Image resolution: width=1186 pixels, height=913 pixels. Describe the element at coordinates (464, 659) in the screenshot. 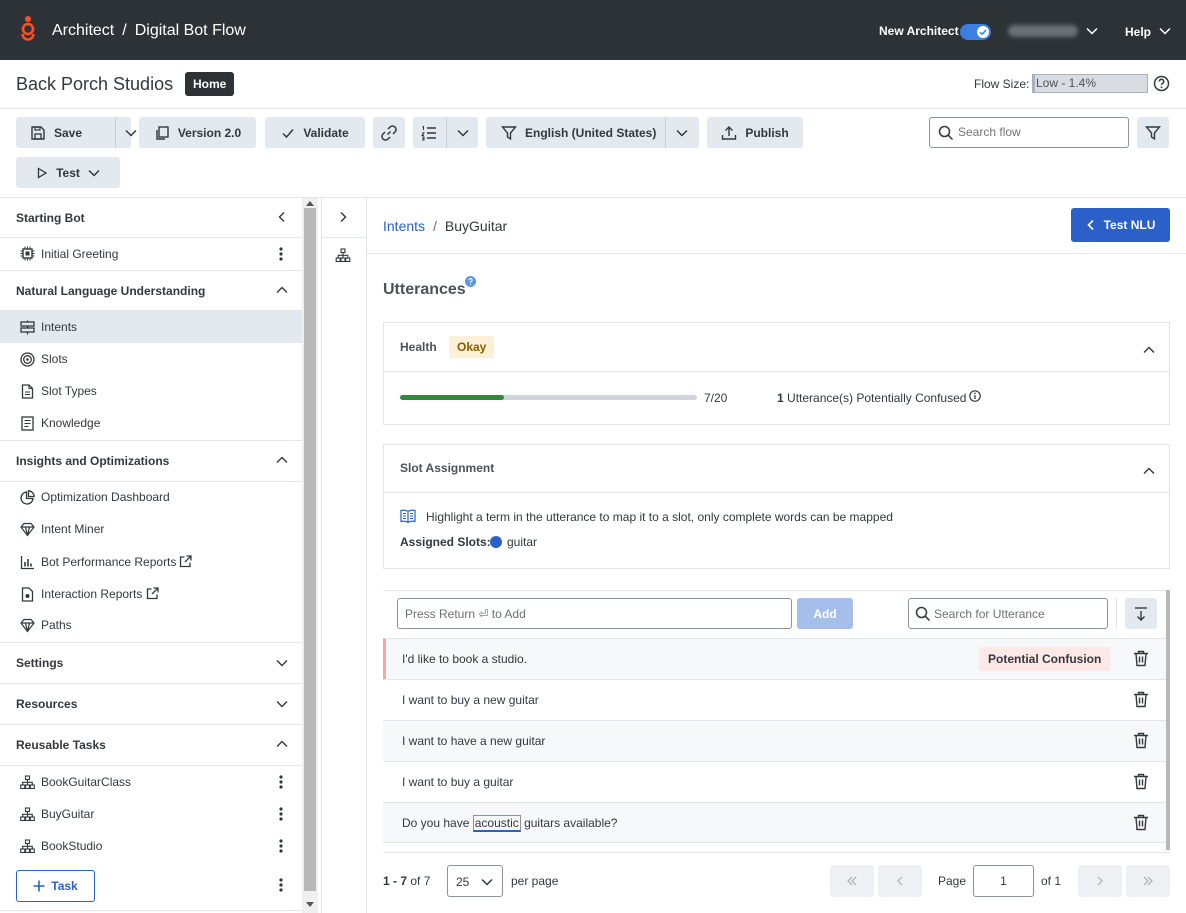

I see `utterance-text: I'd like to book a studio.` at that location.